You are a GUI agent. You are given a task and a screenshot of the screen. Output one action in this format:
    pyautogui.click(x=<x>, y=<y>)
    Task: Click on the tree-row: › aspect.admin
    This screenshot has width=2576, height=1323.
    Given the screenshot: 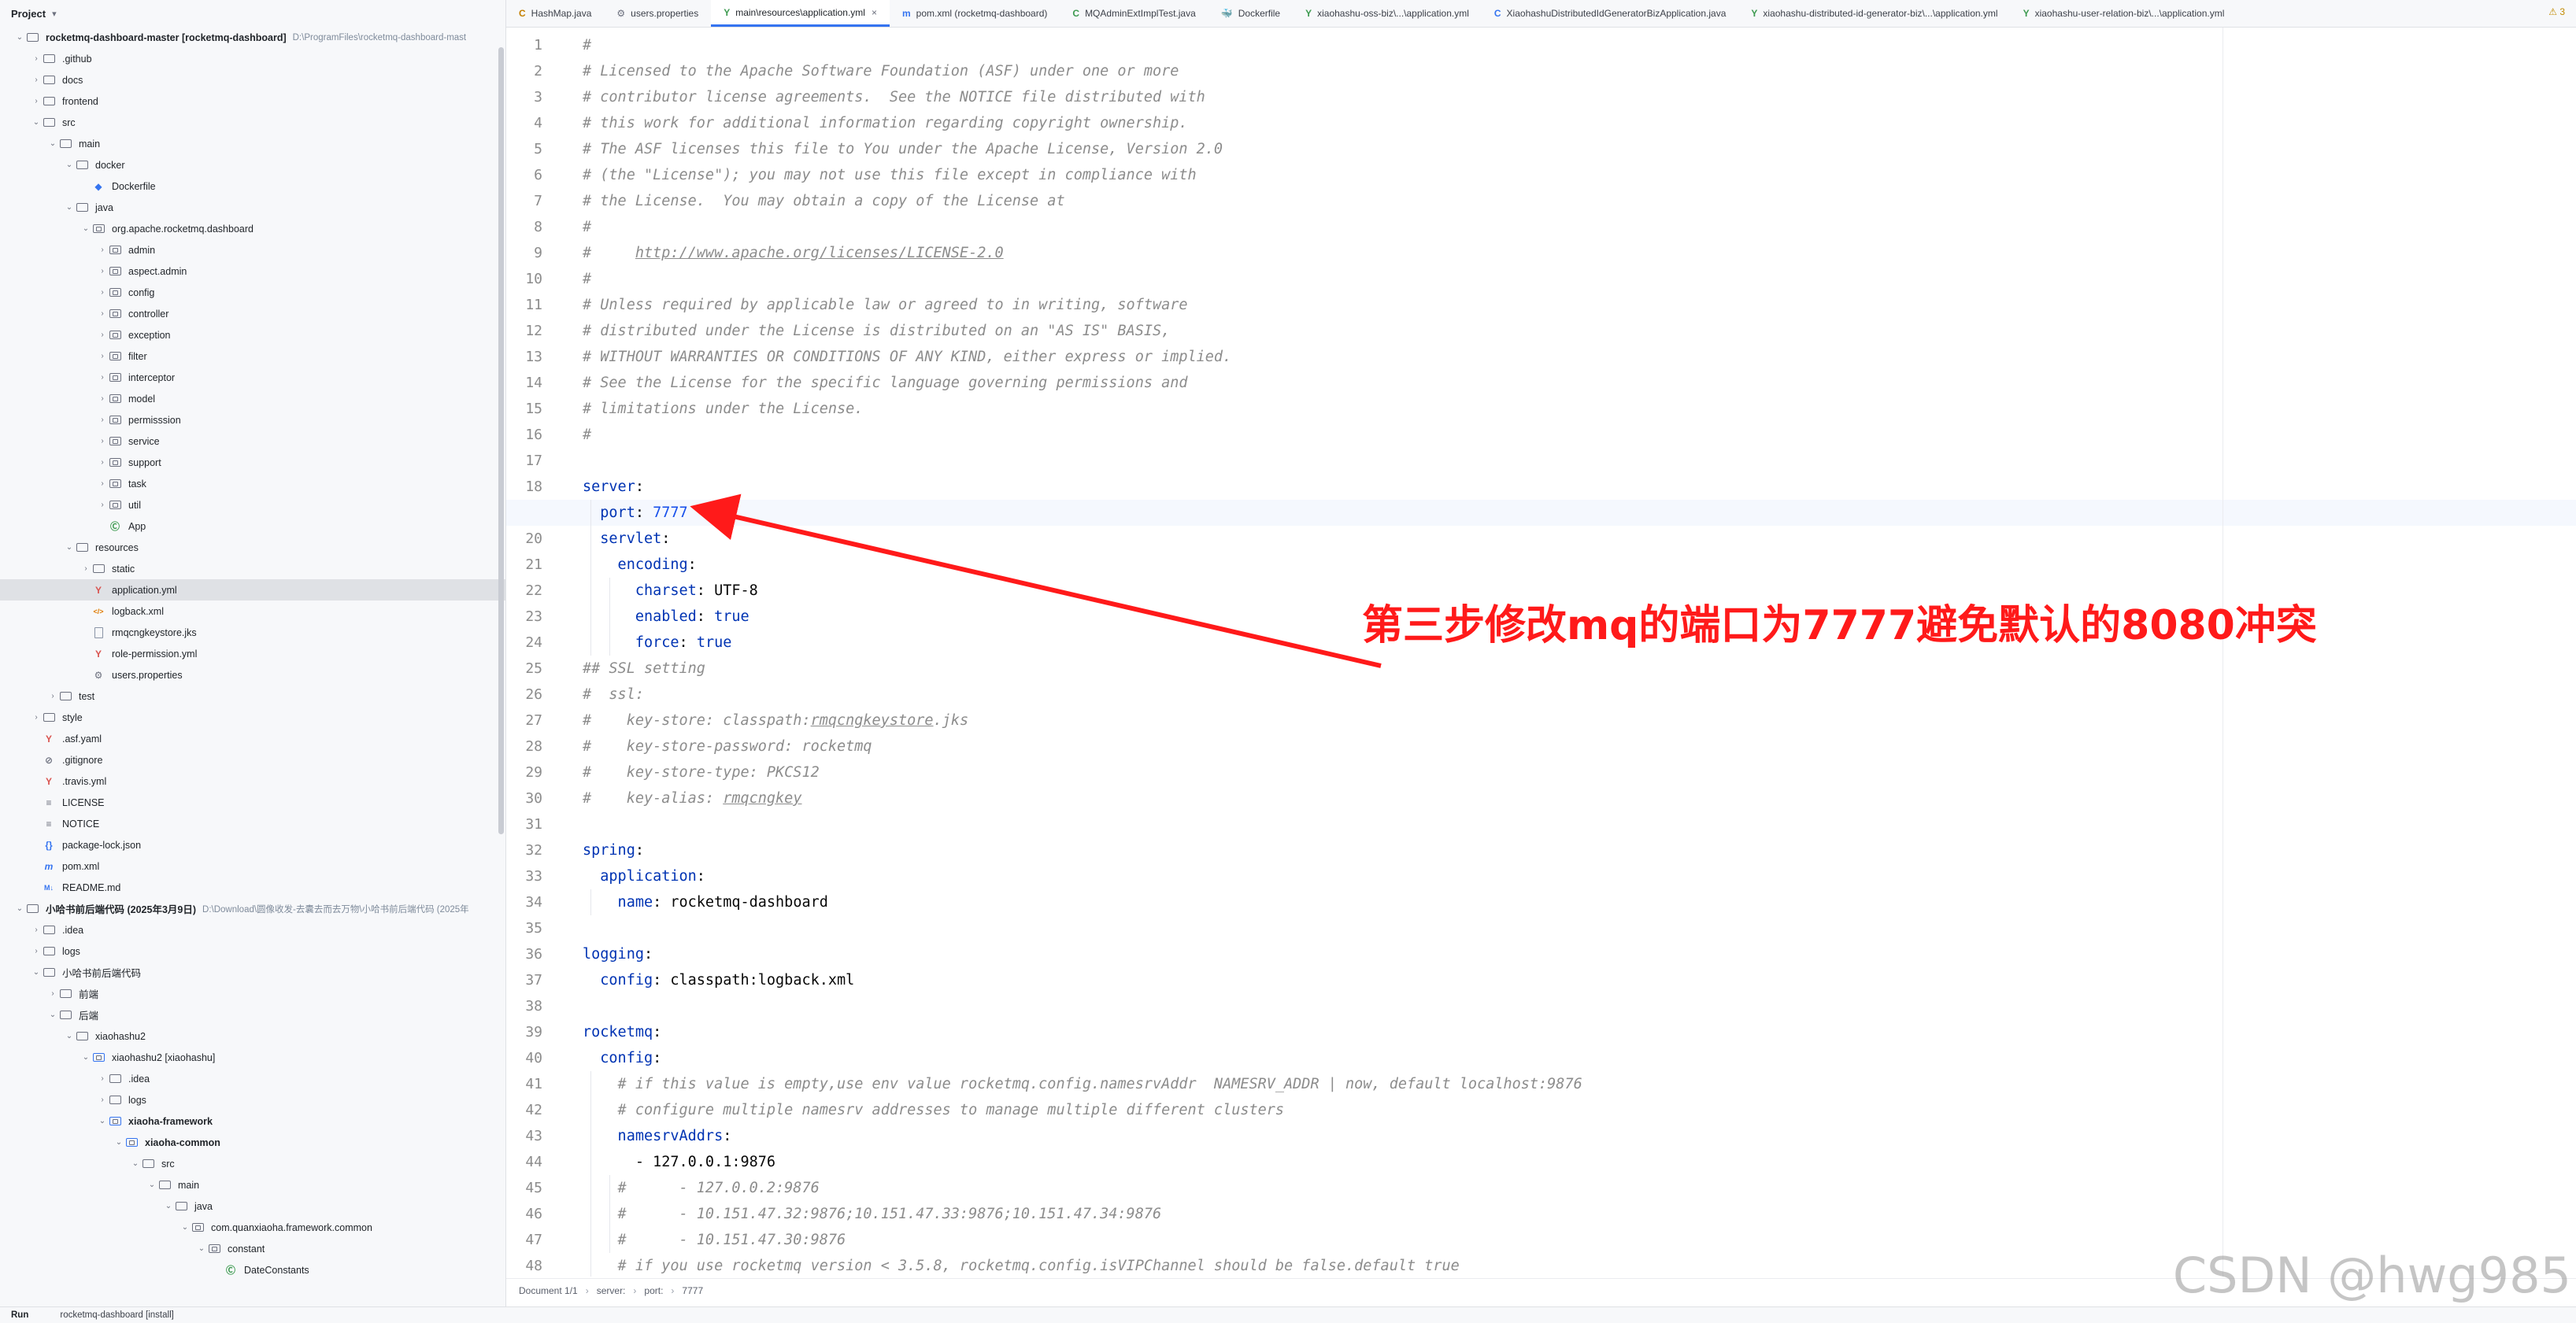 What is the action you would take?
    pyautogui.click(x=252, y=271)
    